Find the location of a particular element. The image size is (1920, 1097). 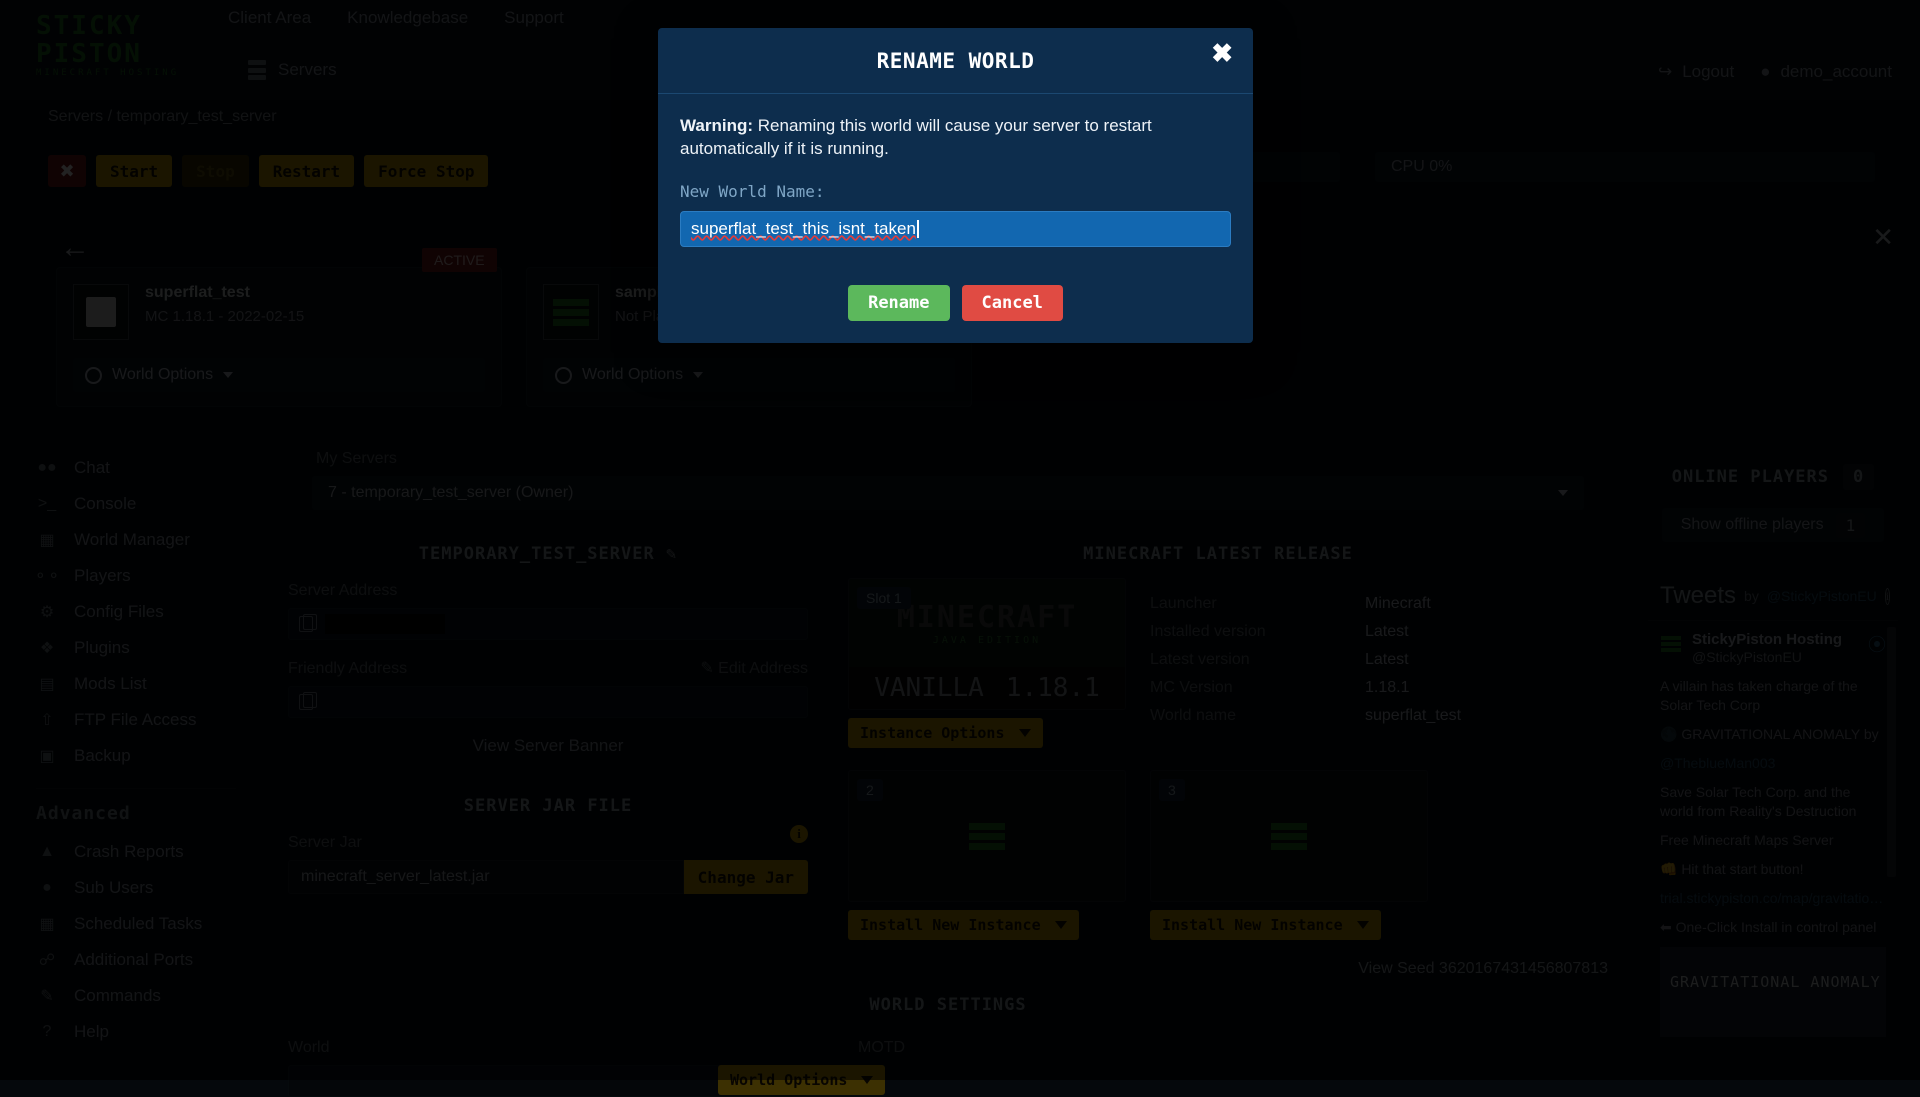

modal-title: RENAME WORLD is located at coordinates (956, 61).